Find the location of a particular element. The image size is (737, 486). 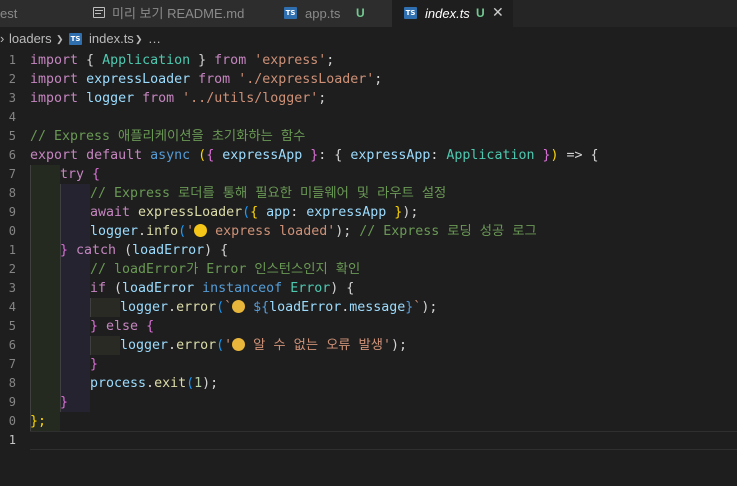

code-line: } catch (loadError) { is located at coordinates (144, 250).